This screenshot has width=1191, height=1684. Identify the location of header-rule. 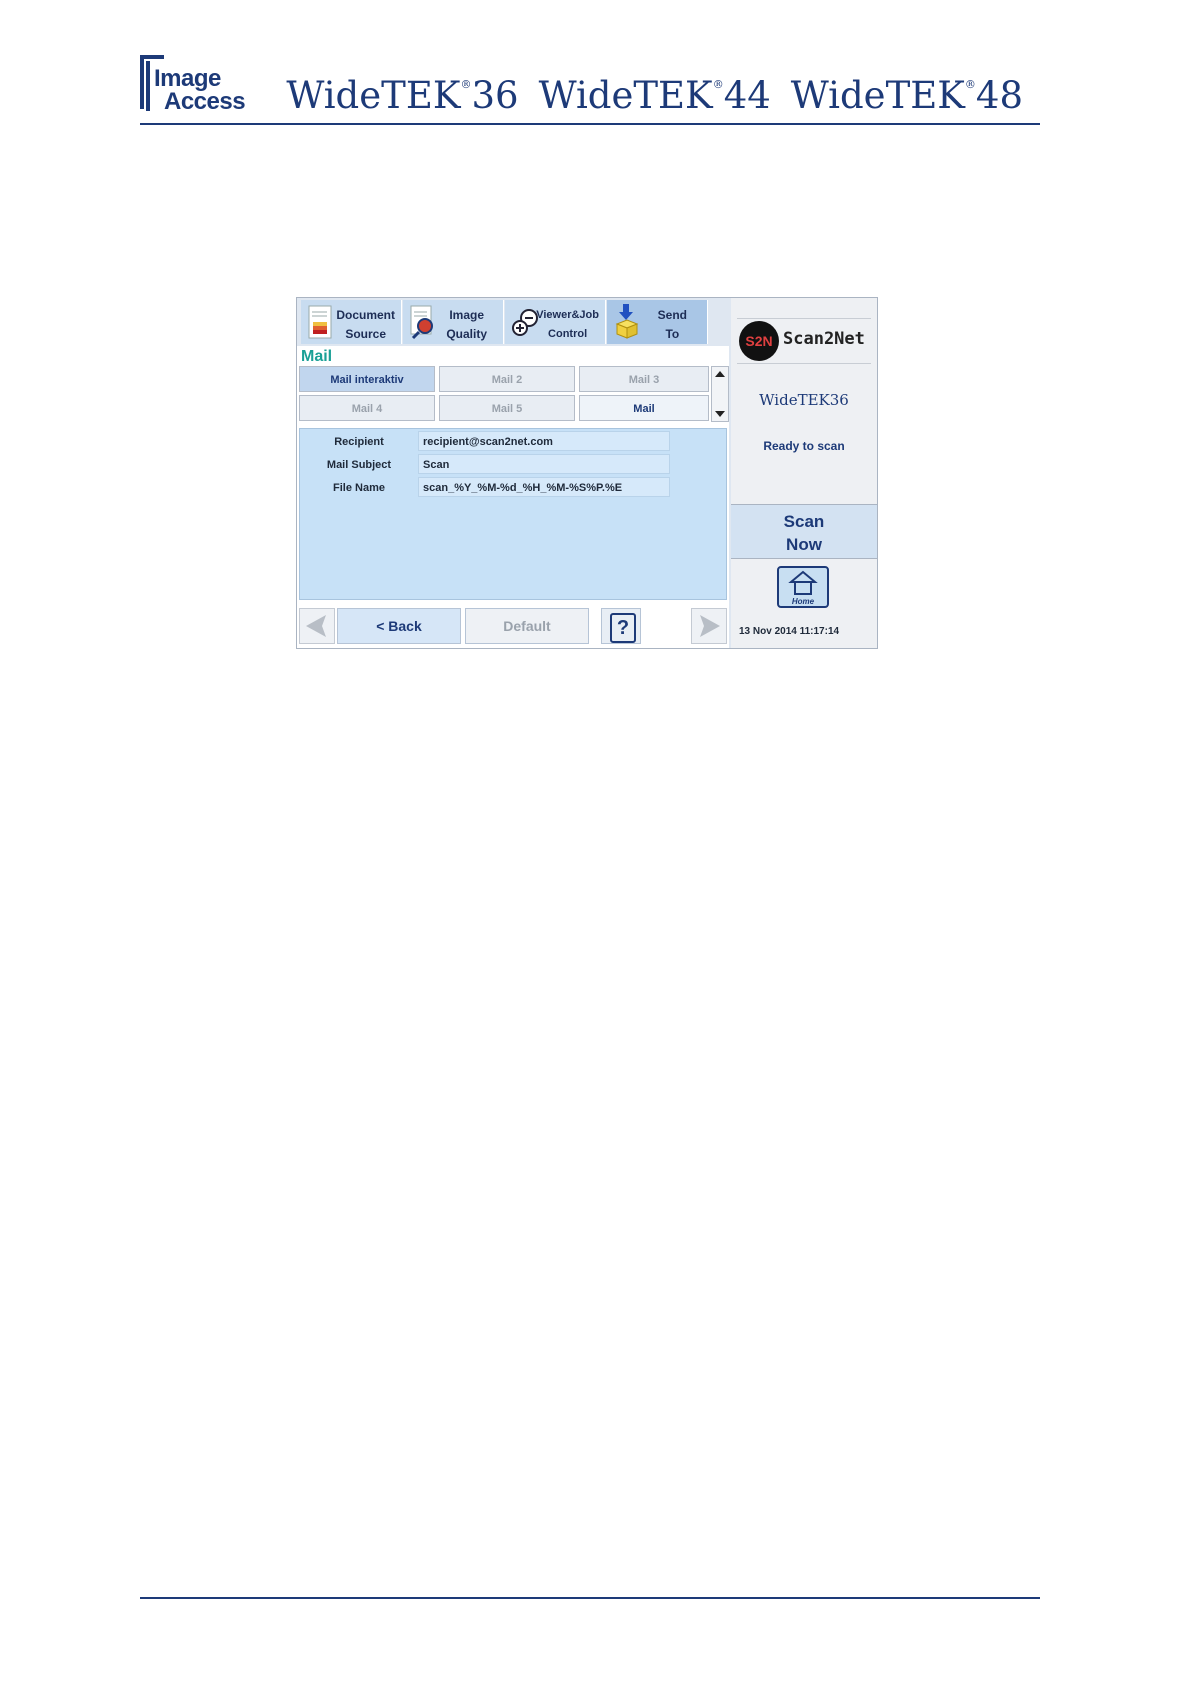
(590, 124).